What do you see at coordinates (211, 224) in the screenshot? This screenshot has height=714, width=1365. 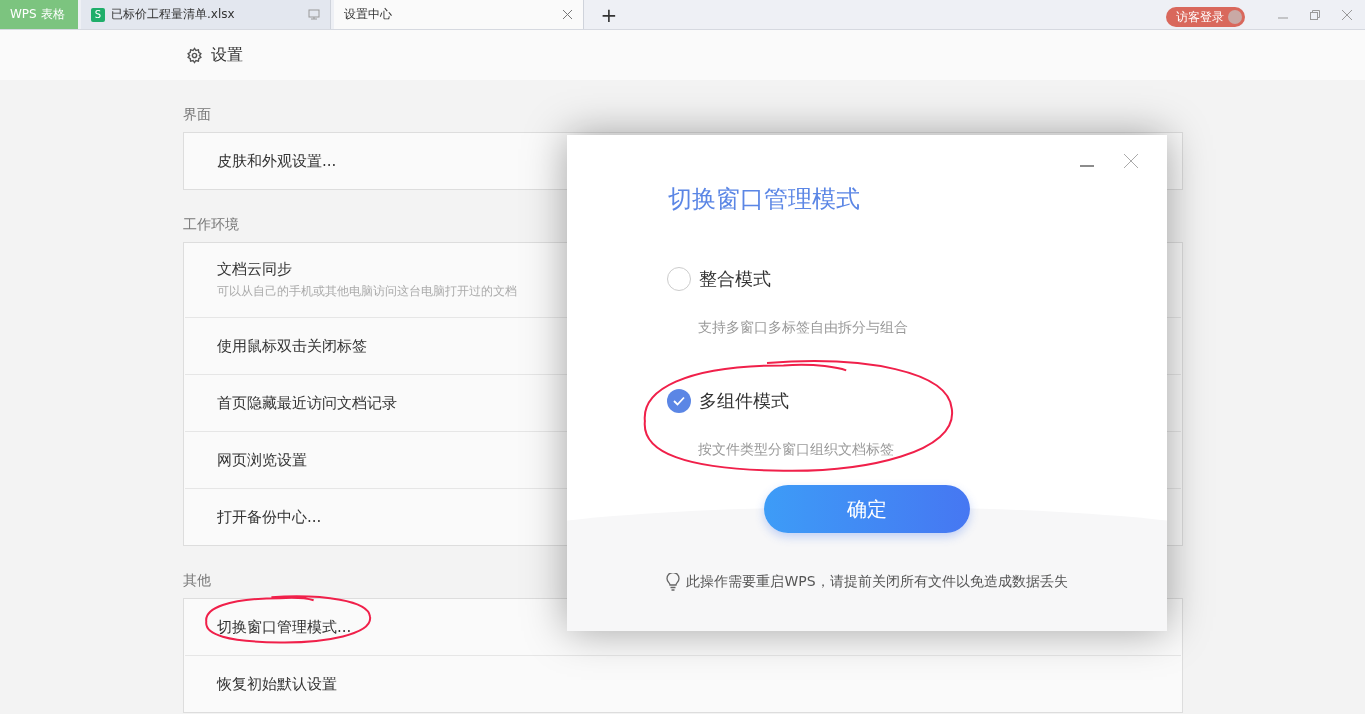 I see `section-label: 工作环境` at bounding box center [211, 224].